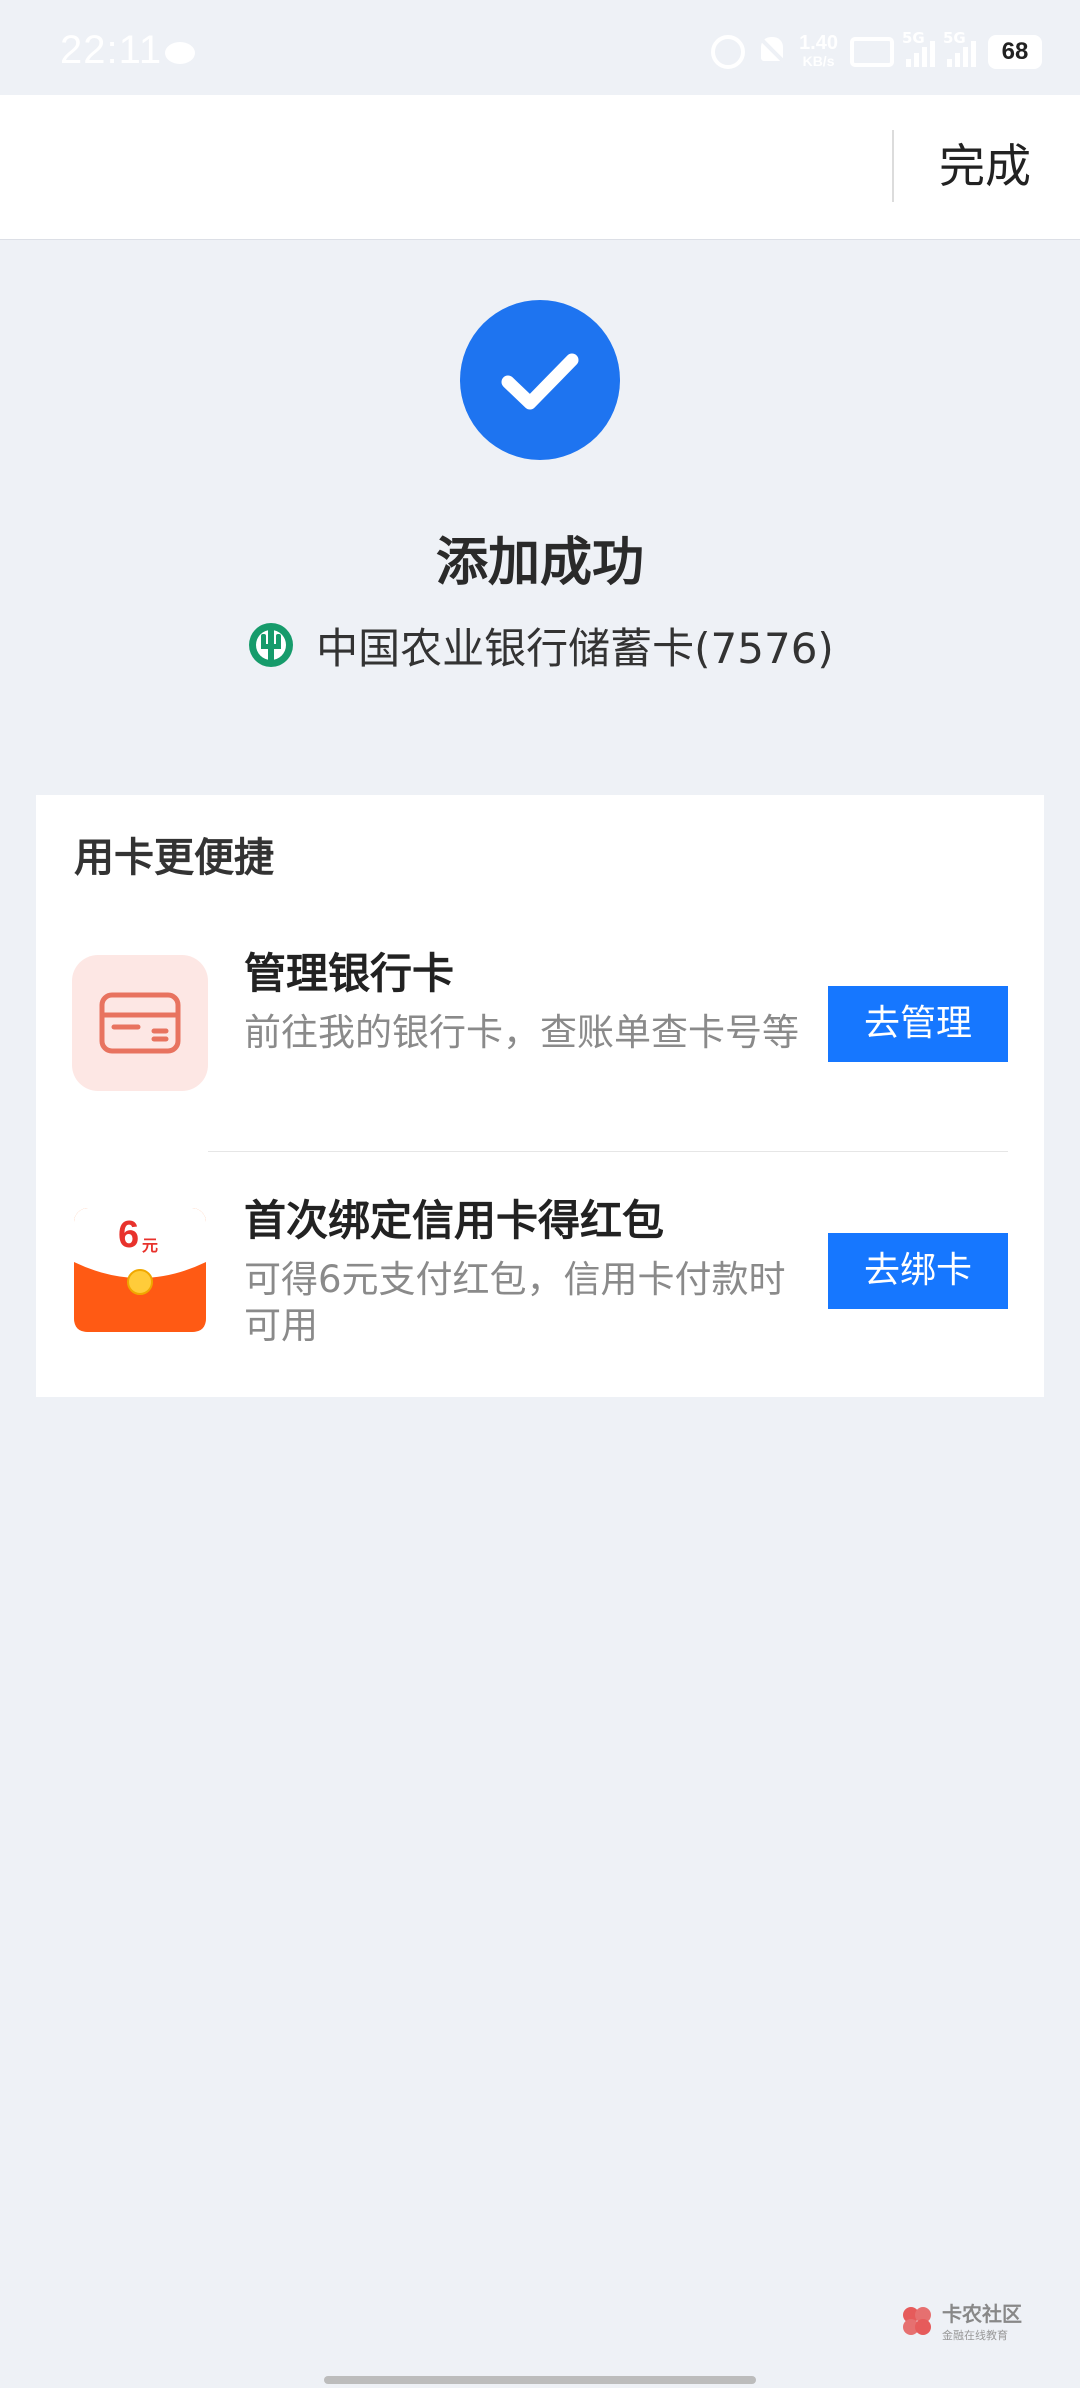  Describe the element at coordinates (129, 1235) in the screenshot. I see `red-packet-amount: 6` at that location.